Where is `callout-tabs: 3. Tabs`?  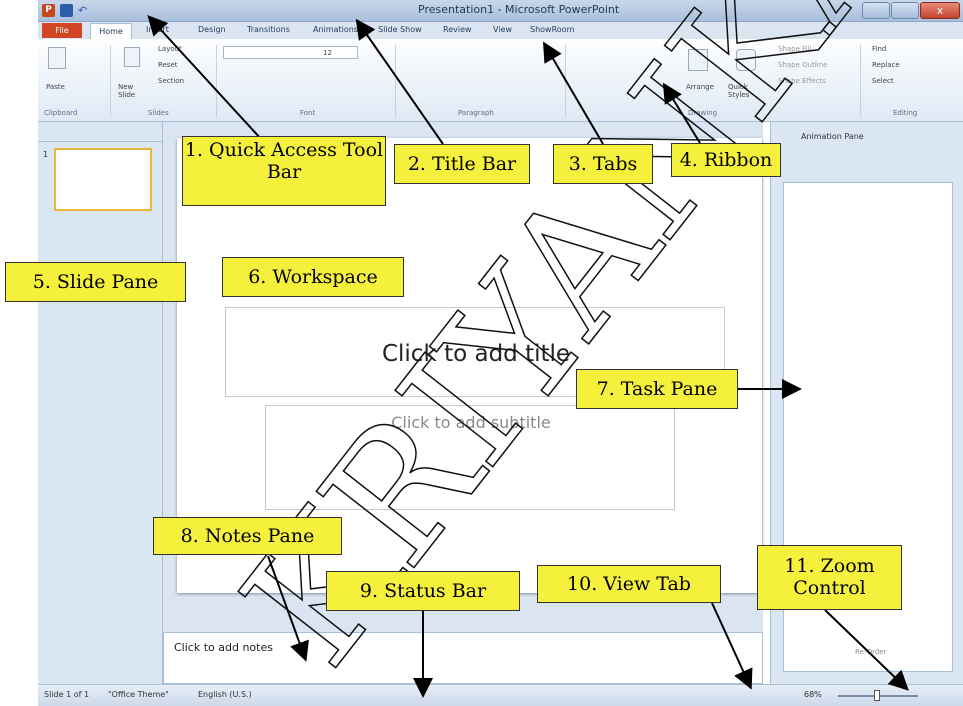
callout-tabs: 3. Tabs is located at coordinates (603, 164).